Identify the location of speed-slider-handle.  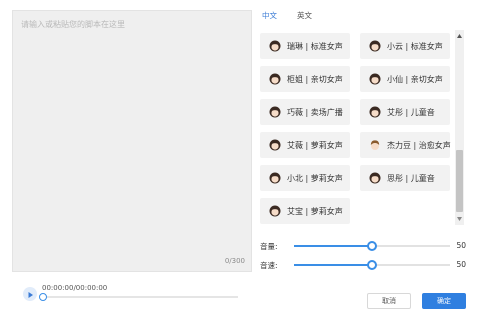
(372, 265).